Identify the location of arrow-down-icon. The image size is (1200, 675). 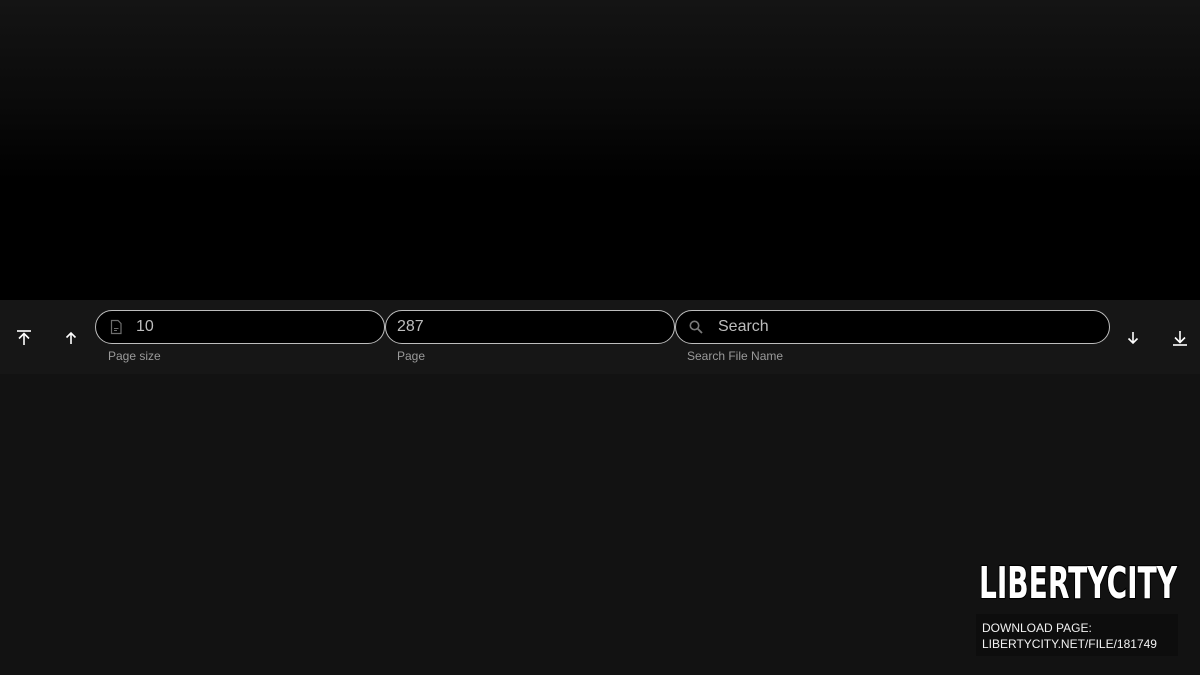
(1133, 338).